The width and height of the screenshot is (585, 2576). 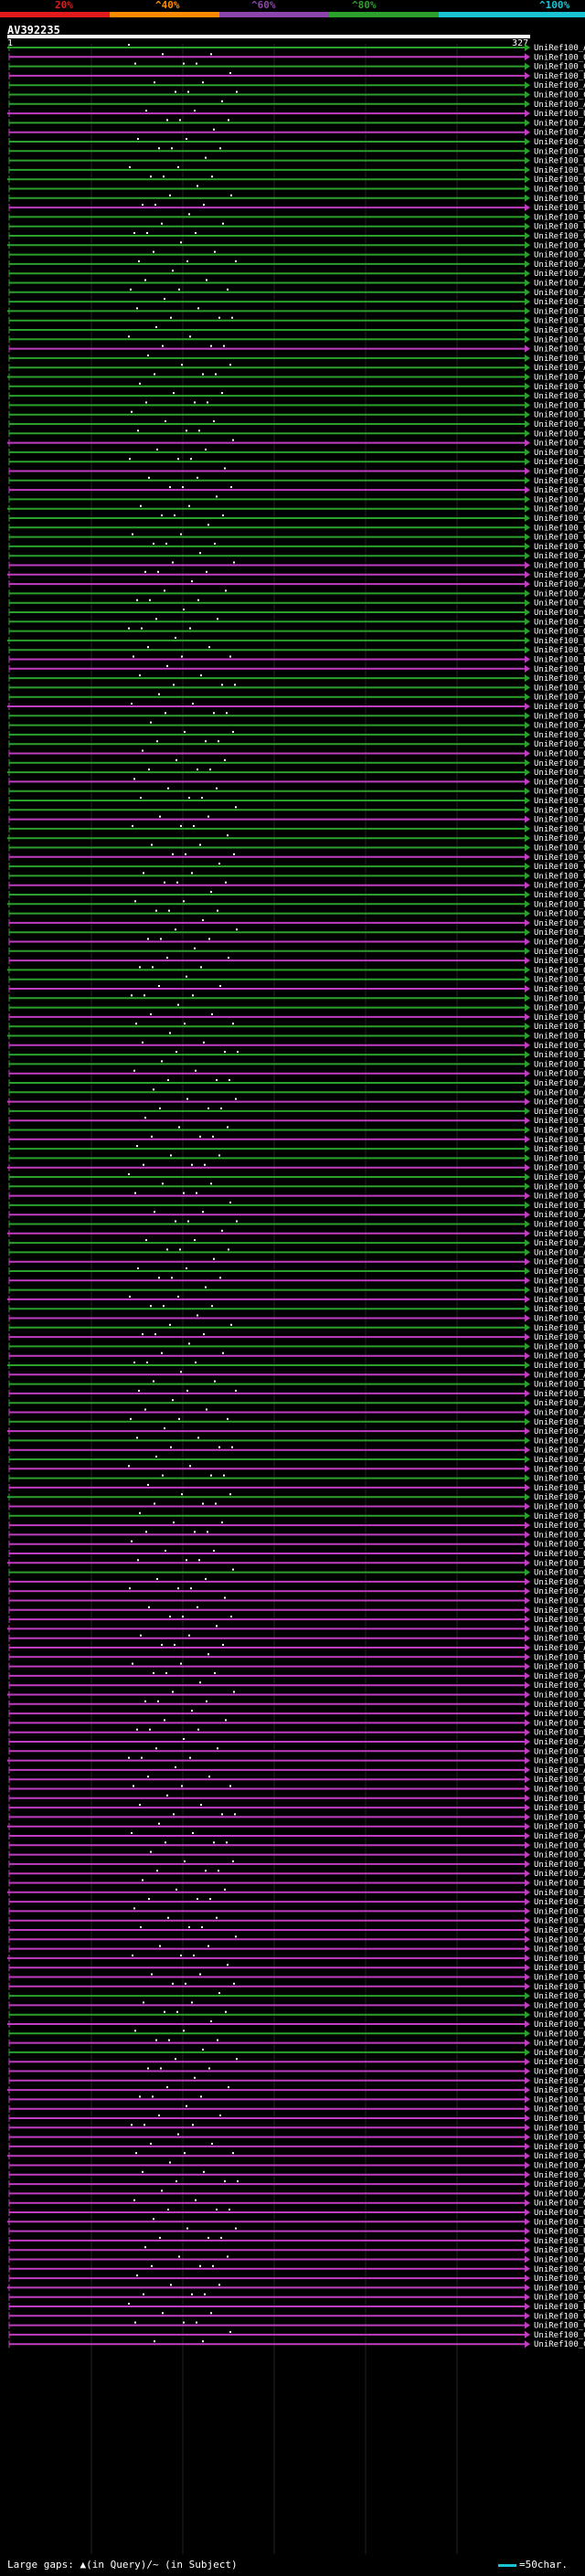 I want to click on hit-row: UniRef100_B5YVP7, so click(x=297, y=1131).